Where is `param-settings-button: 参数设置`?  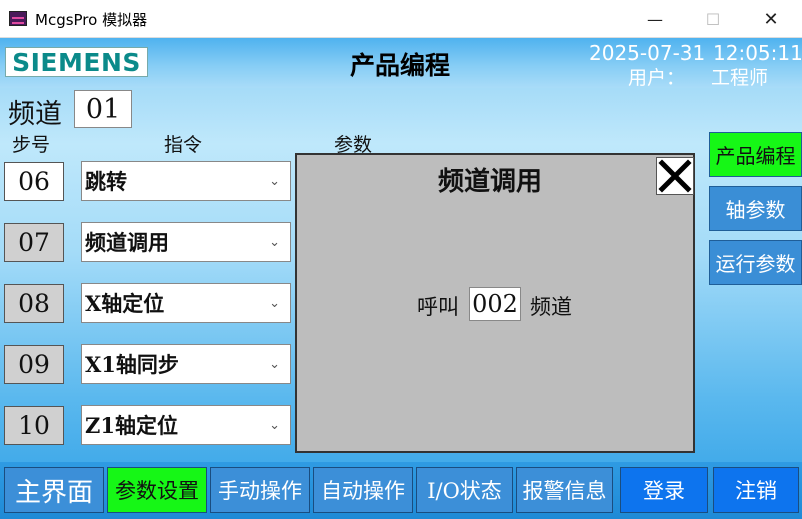 param-settings-button: 参数设置 is located at coordinates (157, 490).